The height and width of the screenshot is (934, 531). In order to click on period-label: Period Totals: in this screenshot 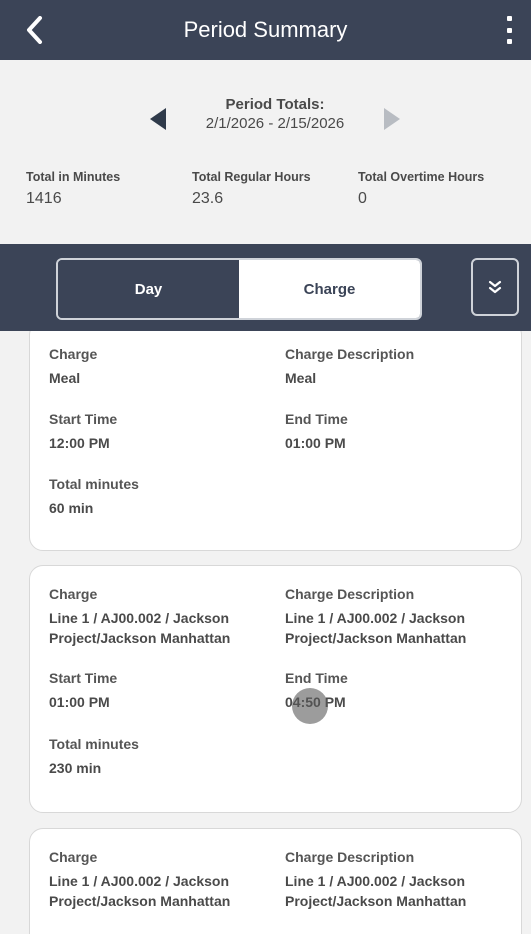, I will do `click(275, 104)`.